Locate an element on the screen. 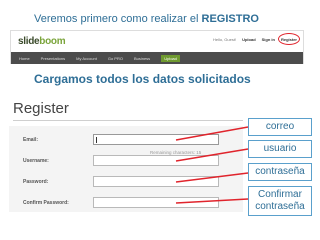 This screenshot has width=320, height=240. nav-item-presentations: Presentations is located at coordinates (53, 58).